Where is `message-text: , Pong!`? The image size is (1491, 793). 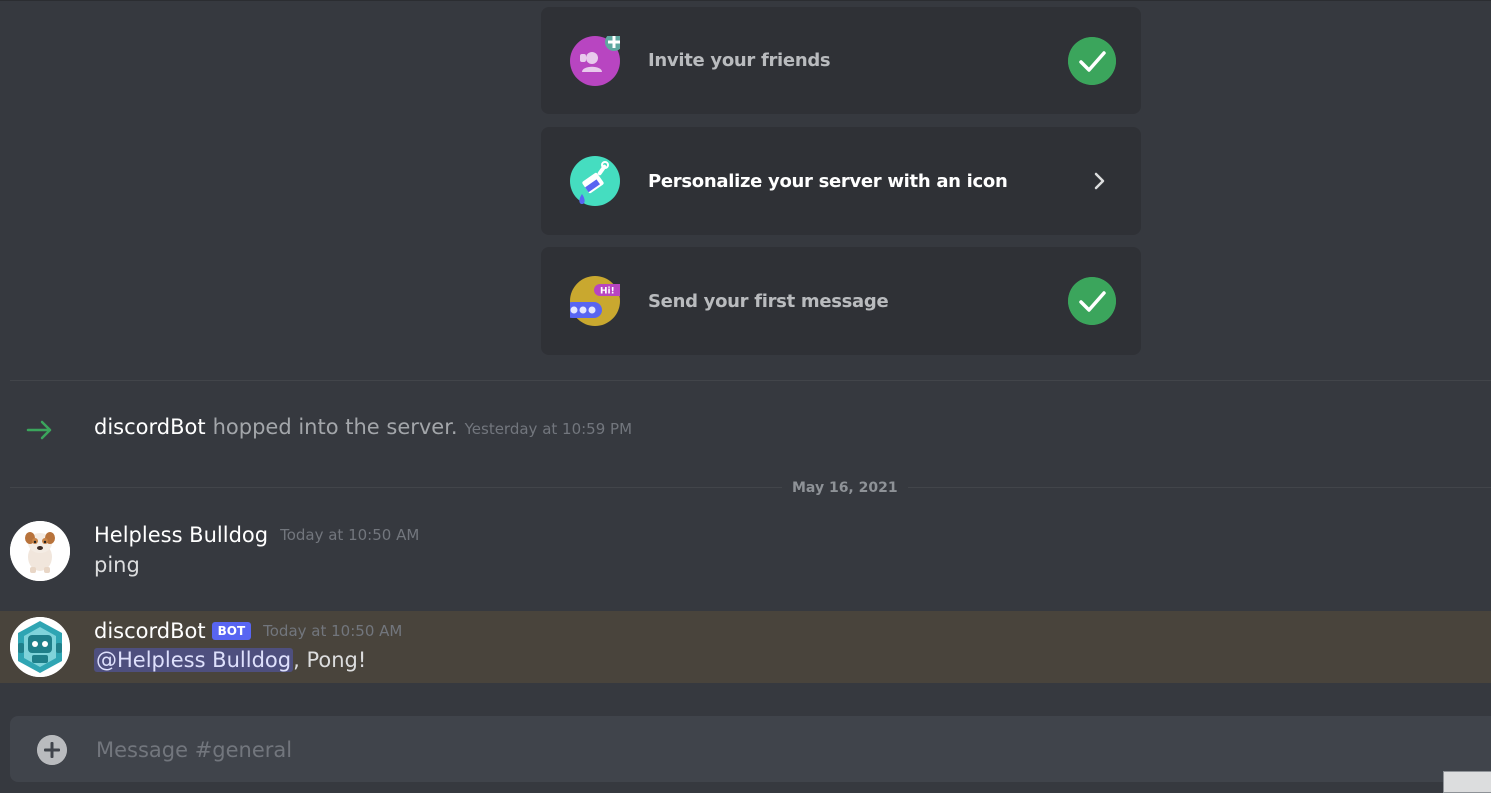 message-text: , Pong! is located at coordinates (330, 660).